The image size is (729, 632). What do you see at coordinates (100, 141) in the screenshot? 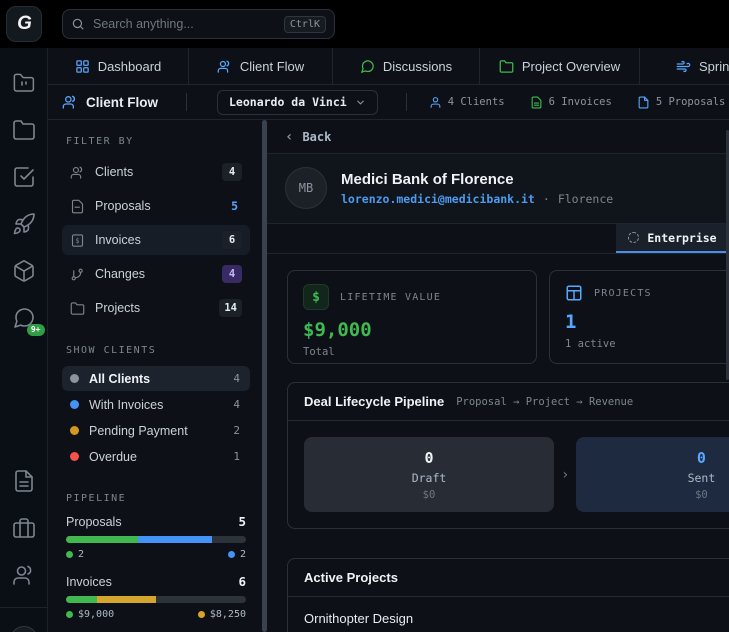
I see `filter-by-label: FILTER BY` at bounding box center [100, 141].